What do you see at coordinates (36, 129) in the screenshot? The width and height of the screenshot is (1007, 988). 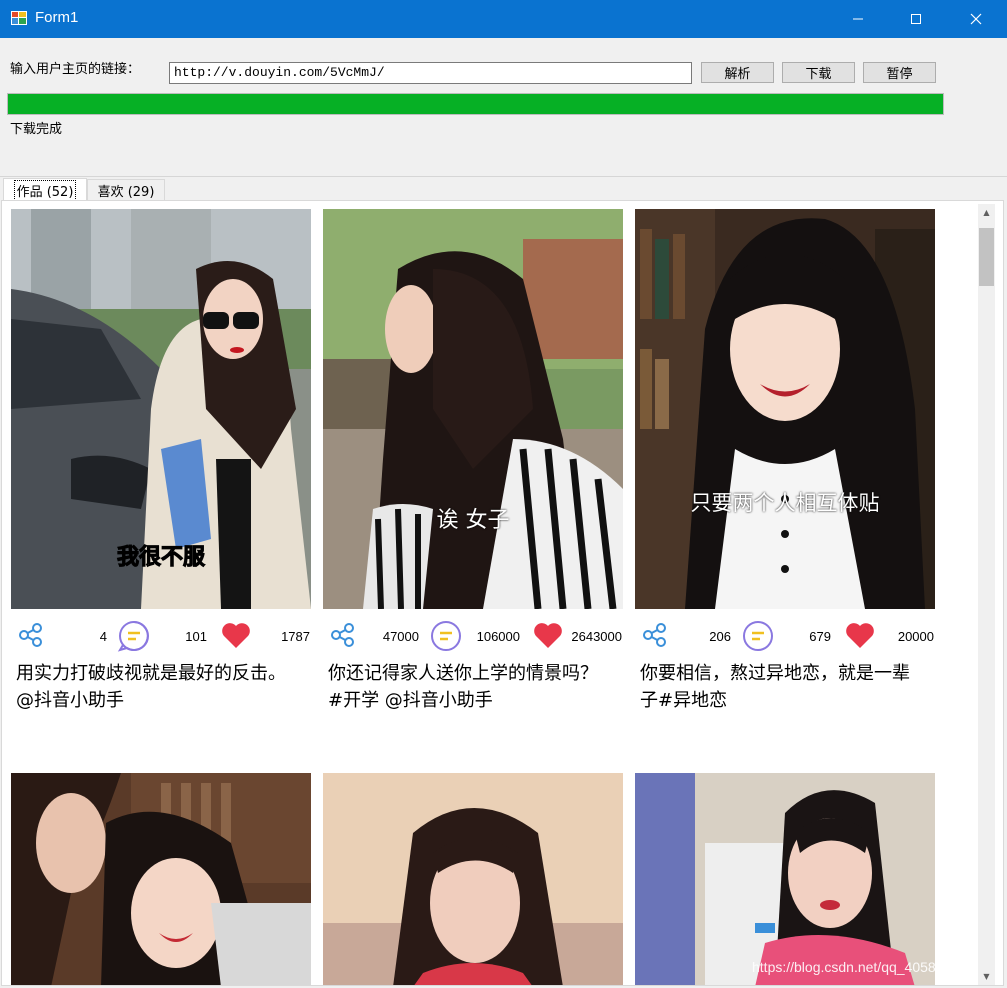 I see `status-text: 下载完成` at bounding box center [36, 129].